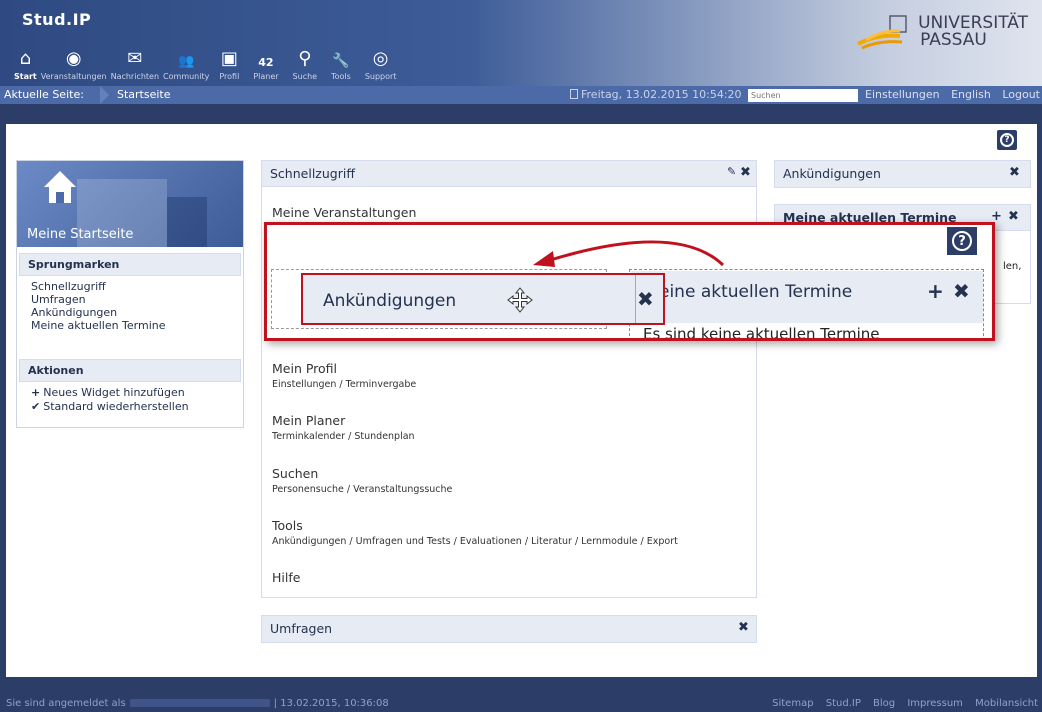 Image resolution: width=1042 pixels, height=712 pixels. I want to click on university-swoosh-icon, so click(882, 32).